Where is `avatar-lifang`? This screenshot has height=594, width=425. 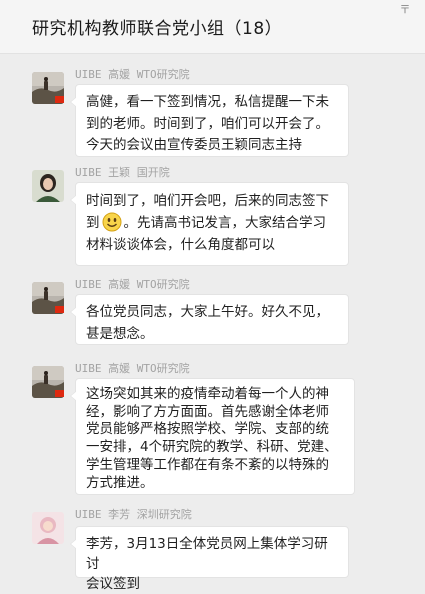 avatar-lifang is located at coordinates (48, 528).